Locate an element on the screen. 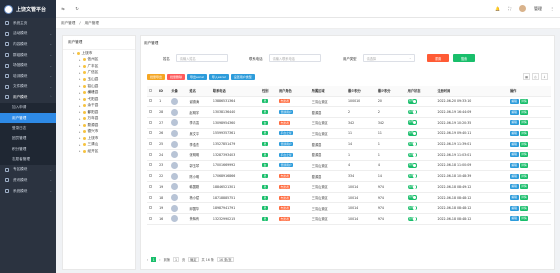 The height and width of the screenshot is (273, 560). tree-node: ▸ 经开区 is located at coordinates (99, 151).